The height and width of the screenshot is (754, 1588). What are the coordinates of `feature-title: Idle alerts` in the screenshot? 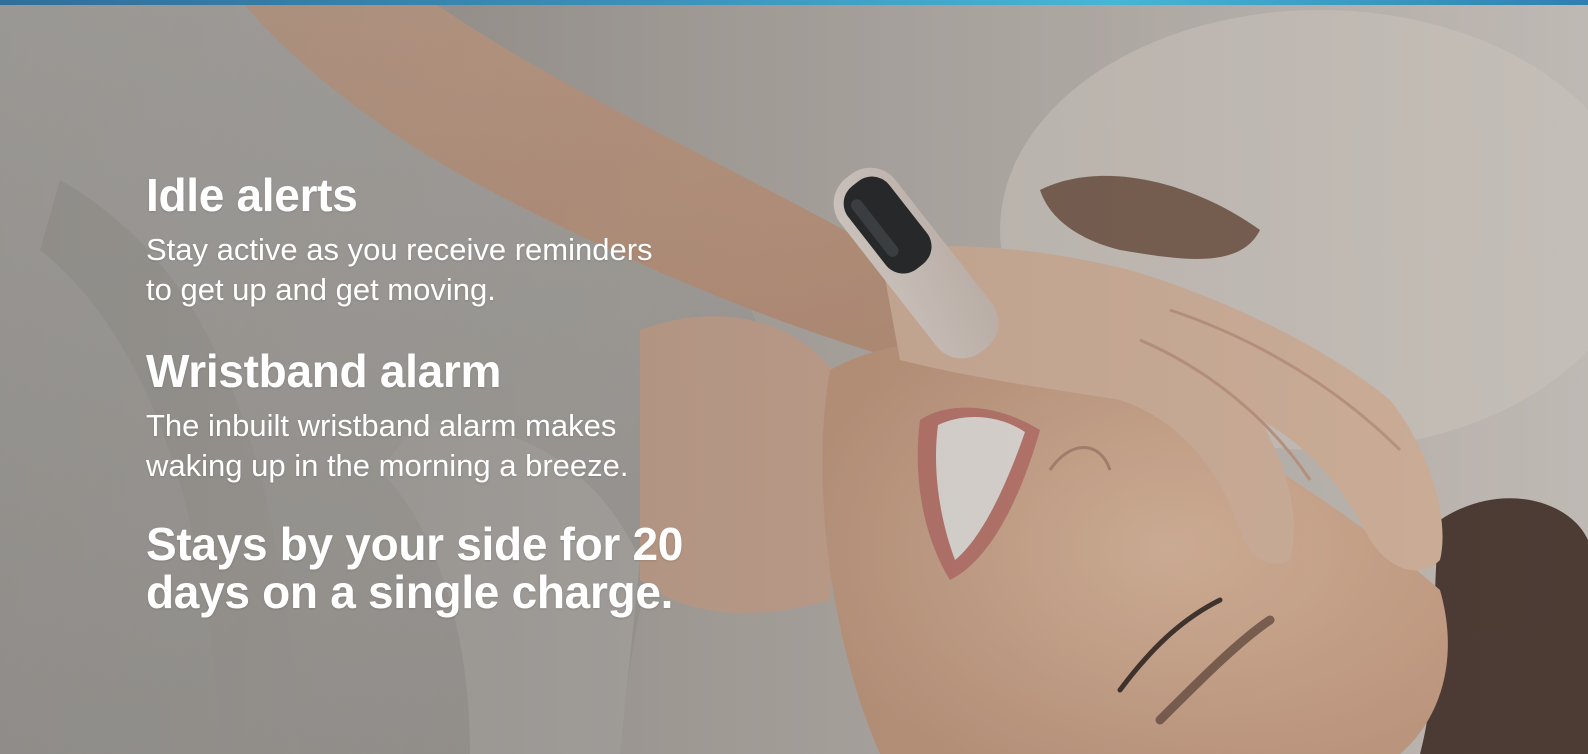 It's located at (252, 195).